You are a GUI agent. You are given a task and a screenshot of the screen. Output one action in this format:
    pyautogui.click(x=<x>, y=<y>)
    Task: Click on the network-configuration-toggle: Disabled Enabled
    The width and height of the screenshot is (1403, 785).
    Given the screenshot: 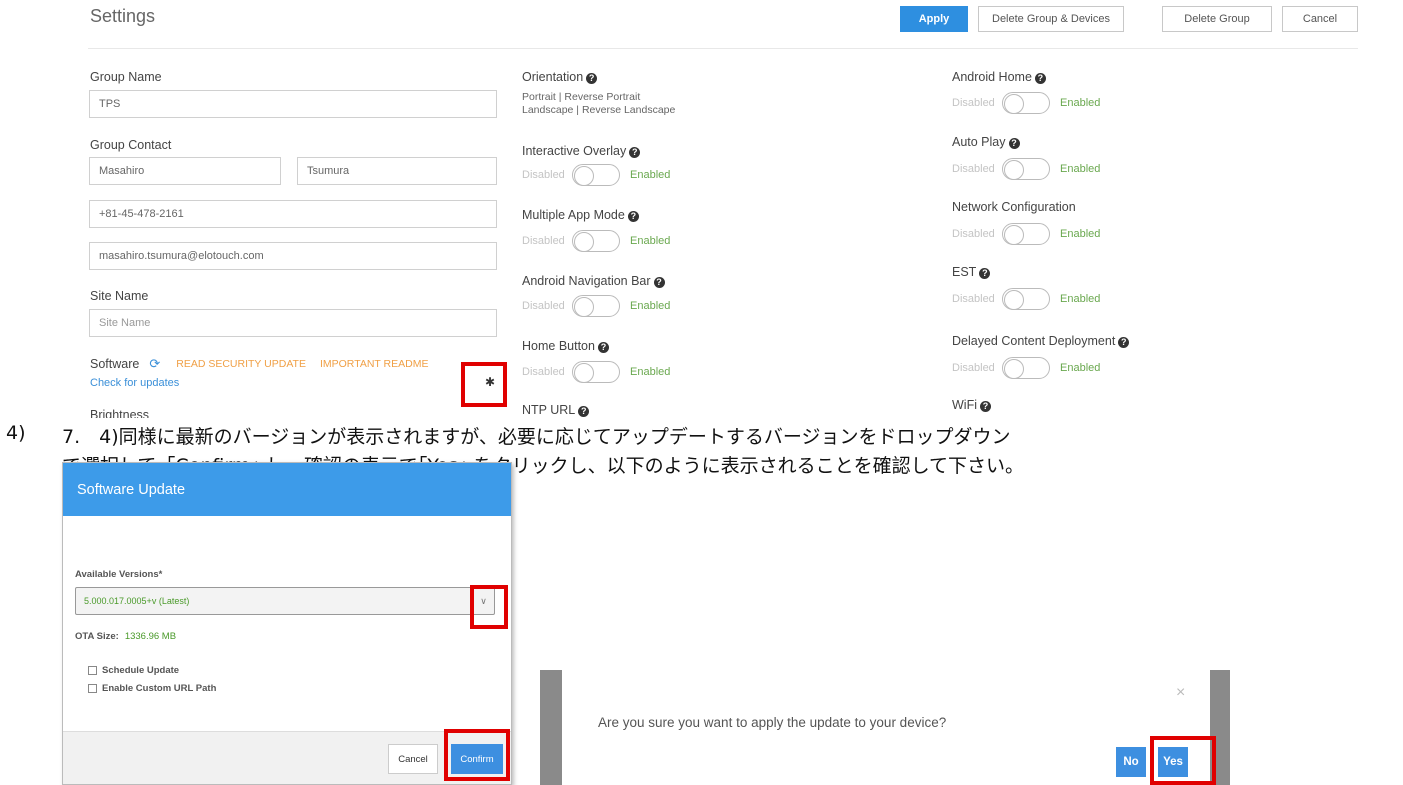 What is the action you would take?
    pyautogui.click(x=1026, y=234)
    